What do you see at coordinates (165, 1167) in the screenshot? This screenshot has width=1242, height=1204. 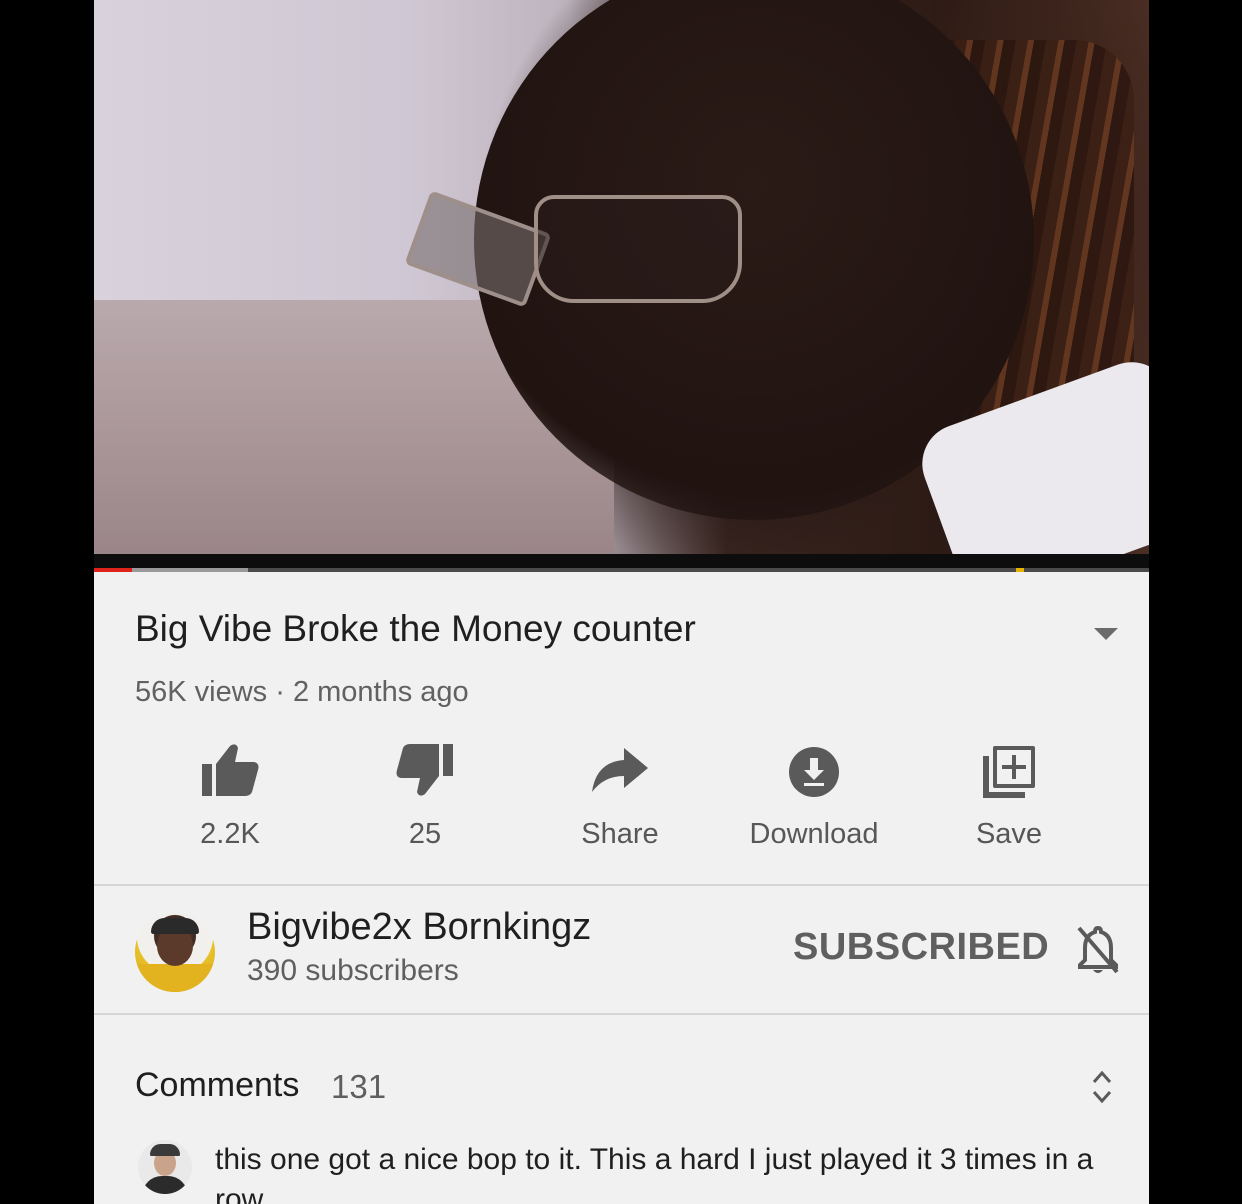 I see `commenter-avatar` at bounding box center [165, 1167].